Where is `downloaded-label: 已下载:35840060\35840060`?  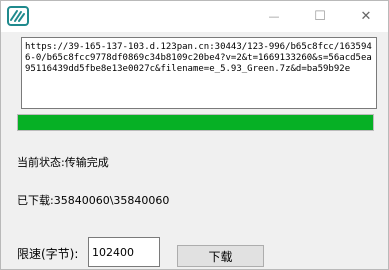 downloaded-label: 已下载:35840060\35840060 is located at coordinates (93, 200).